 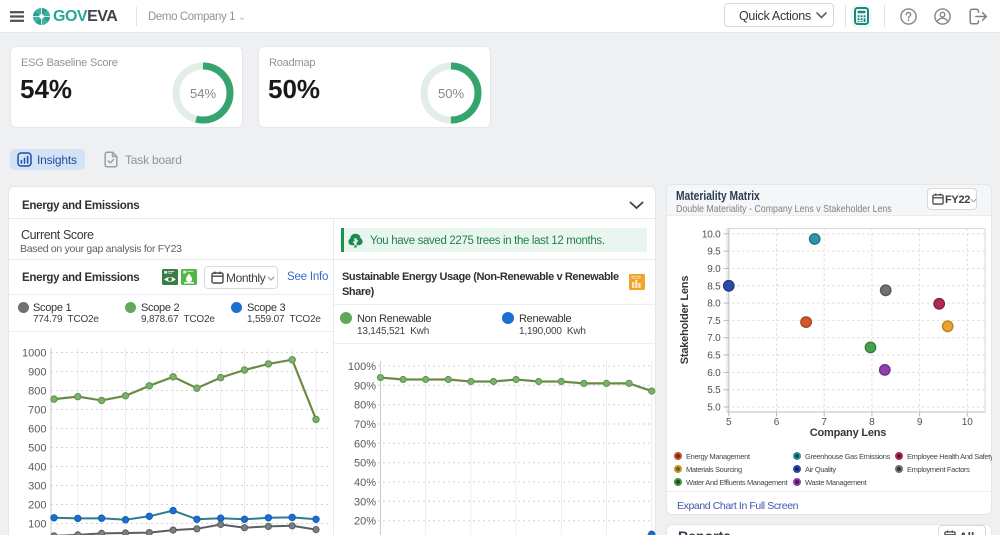 I want to click on svg-text: Company Lens, so click(x=848, y=433).